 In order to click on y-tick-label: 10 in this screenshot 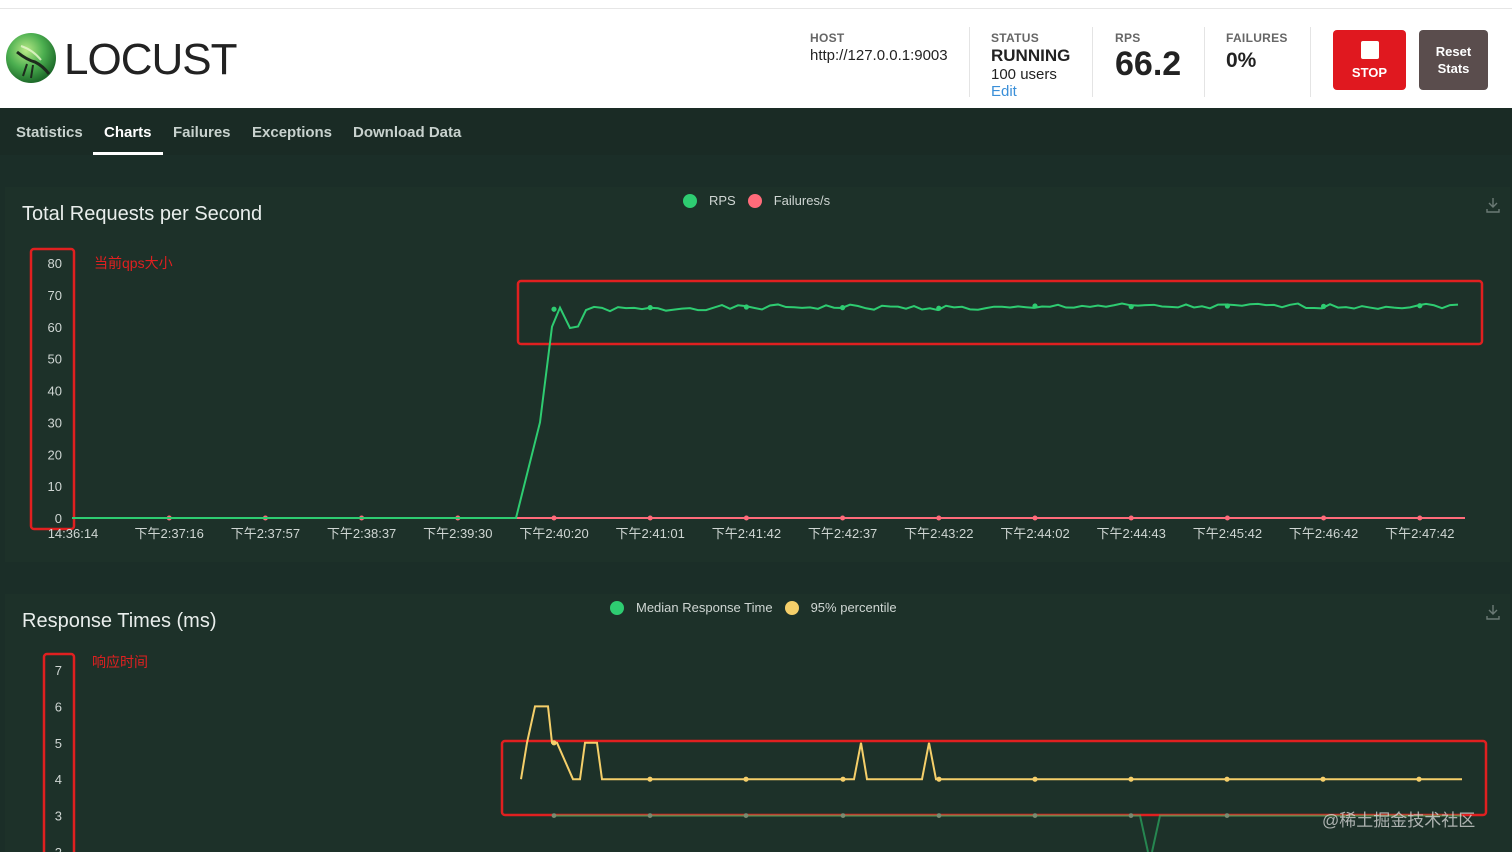, I will do `click(55, 486)`.